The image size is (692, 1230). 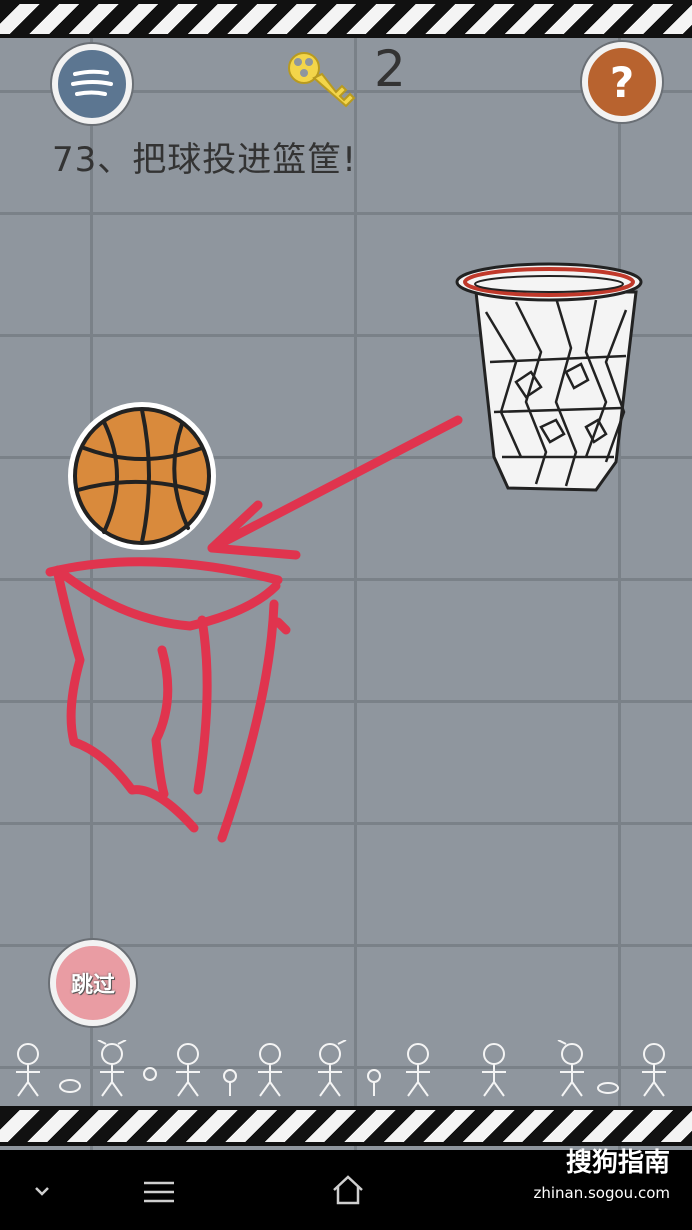 I want to click on key-icon, so click(x=322, y=80).